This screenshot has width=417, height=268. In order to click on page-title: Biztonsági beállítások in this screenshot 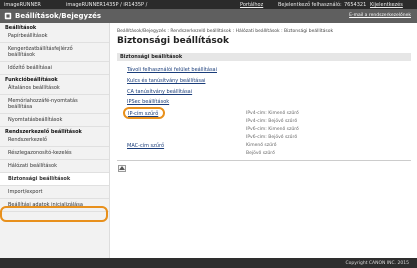, I will do `click(173, 41)`.